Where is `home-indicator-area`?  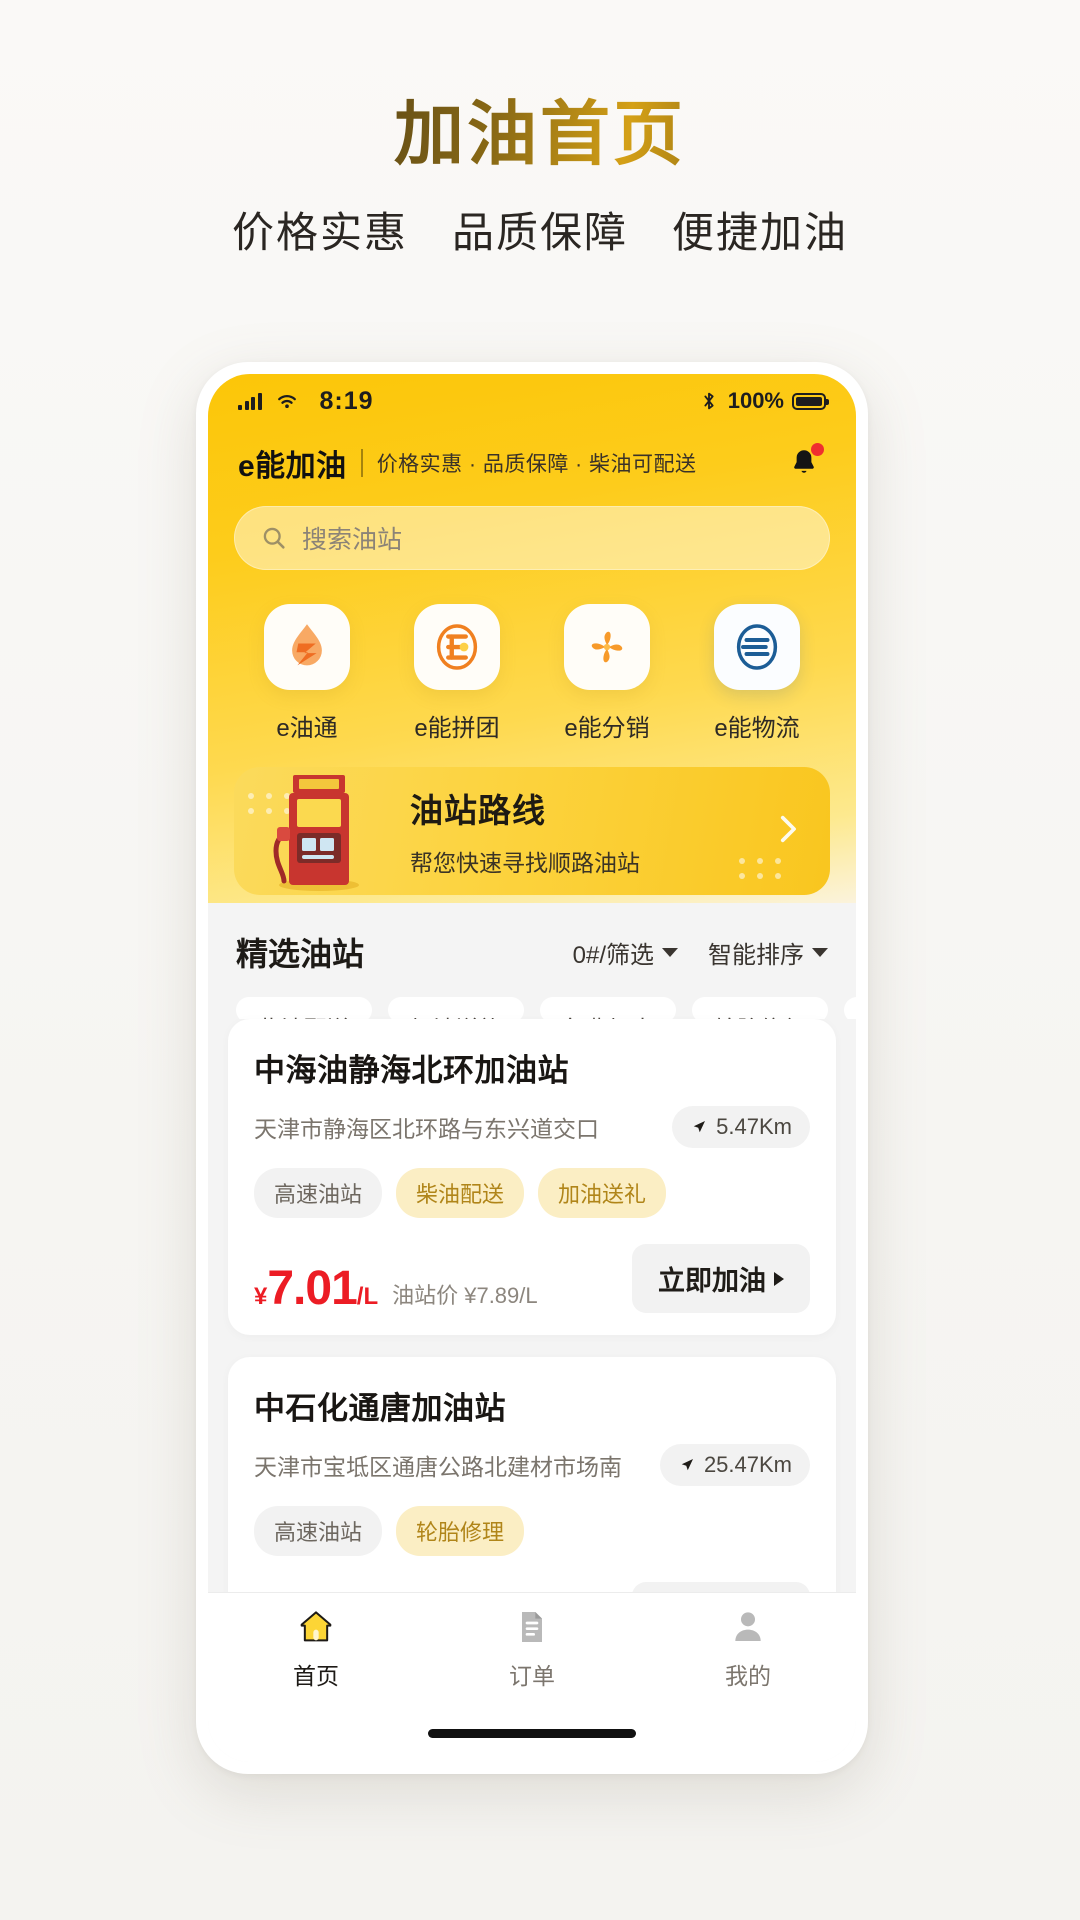 home-indicator-area is located at coordinates (532, 1733).